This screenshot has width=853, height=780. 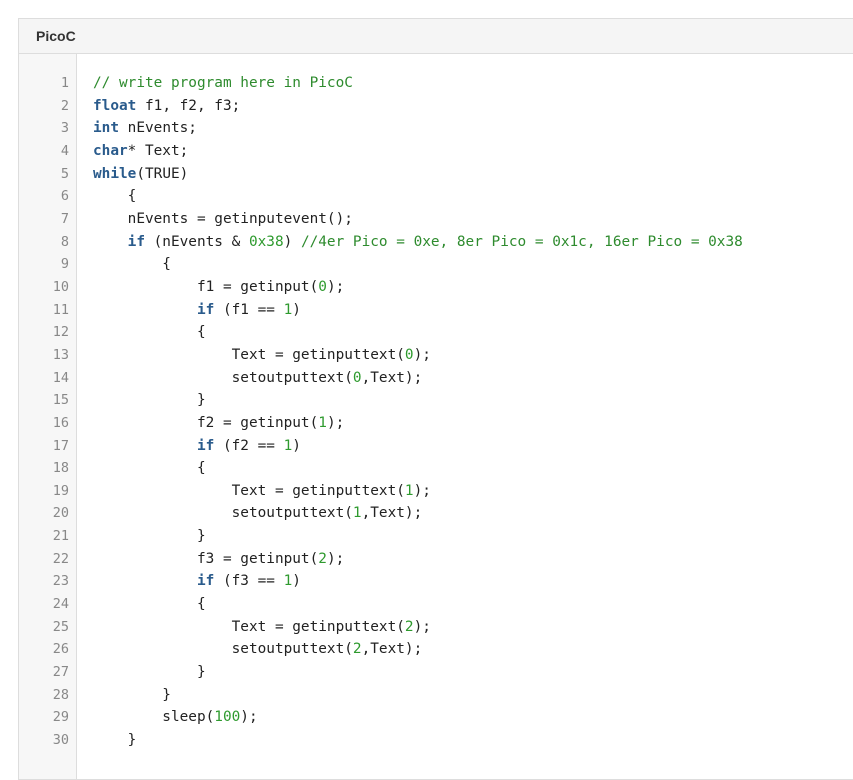 I want to click on code-line: 13 Text = getinputtext(0);, so click(x=436, y=355).